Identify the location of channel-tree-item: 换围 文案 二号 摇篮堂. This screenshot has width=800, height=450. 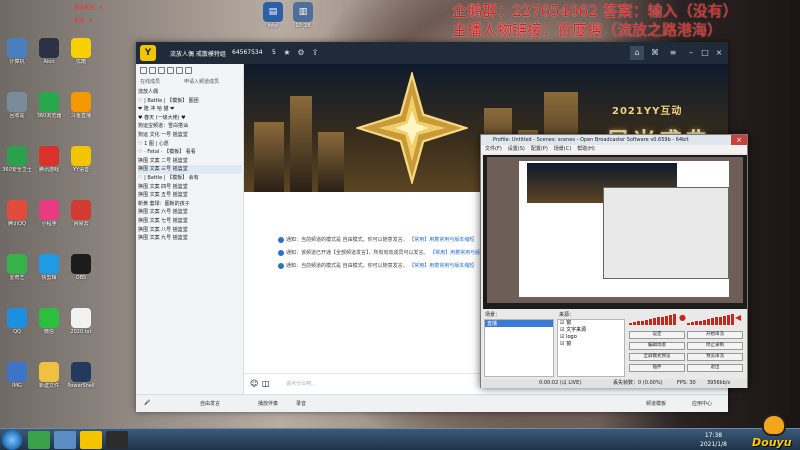
(190, 161).